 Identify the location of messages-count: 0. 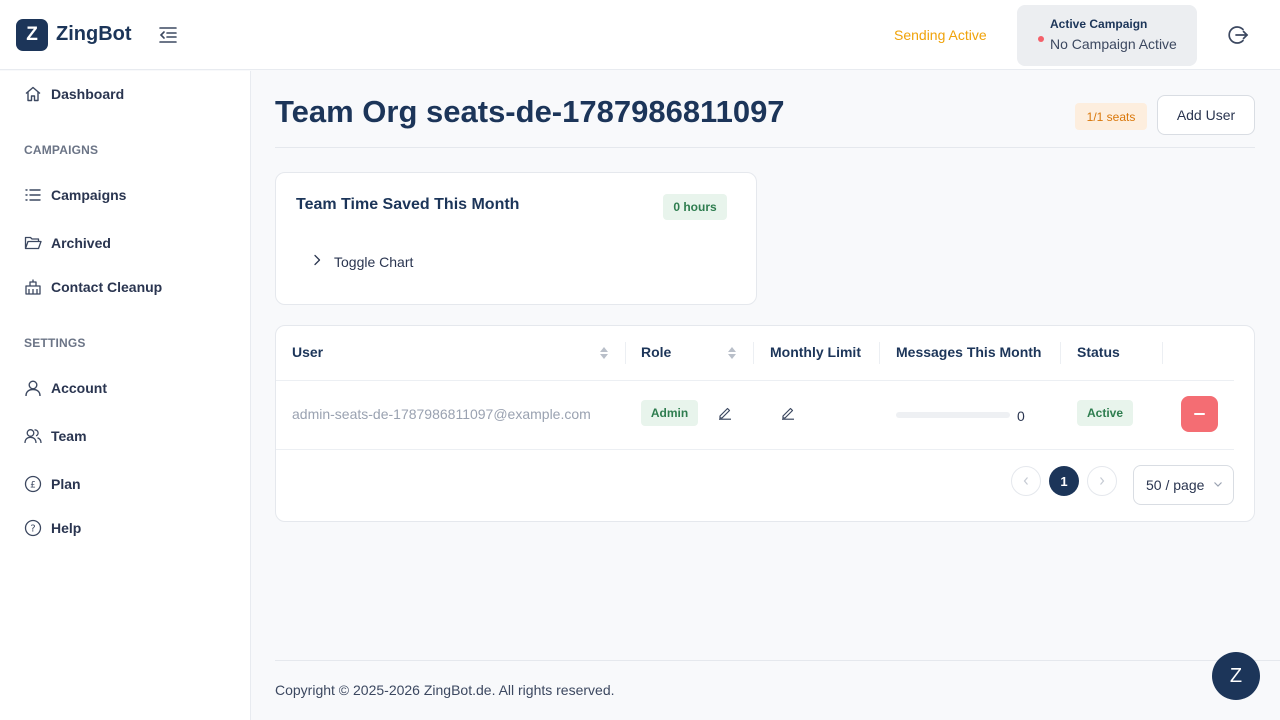
(1021, 416).